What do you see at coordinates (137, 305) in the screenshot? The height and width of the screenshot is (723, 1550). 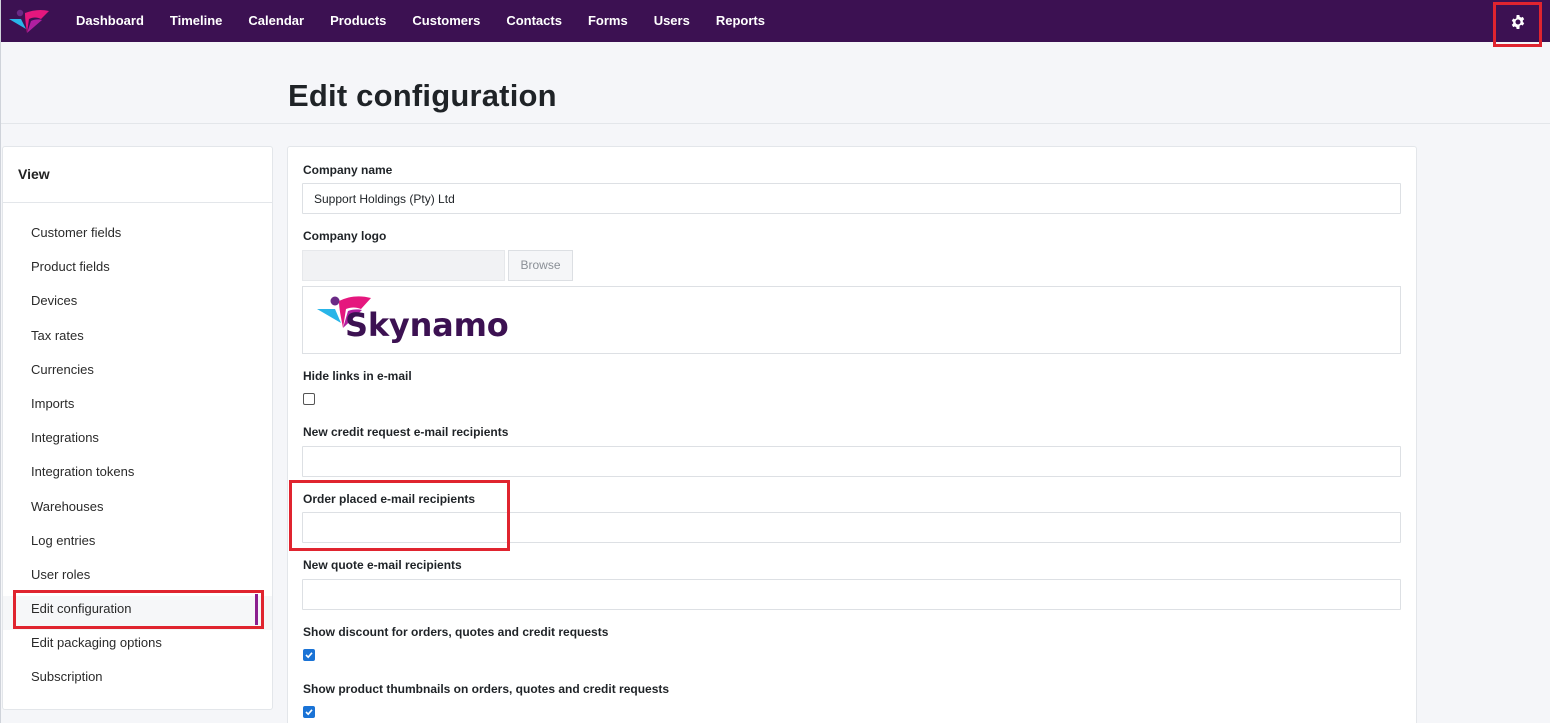 I see `sidebar-item-devices: Devices` at bounding box center [137, 305].